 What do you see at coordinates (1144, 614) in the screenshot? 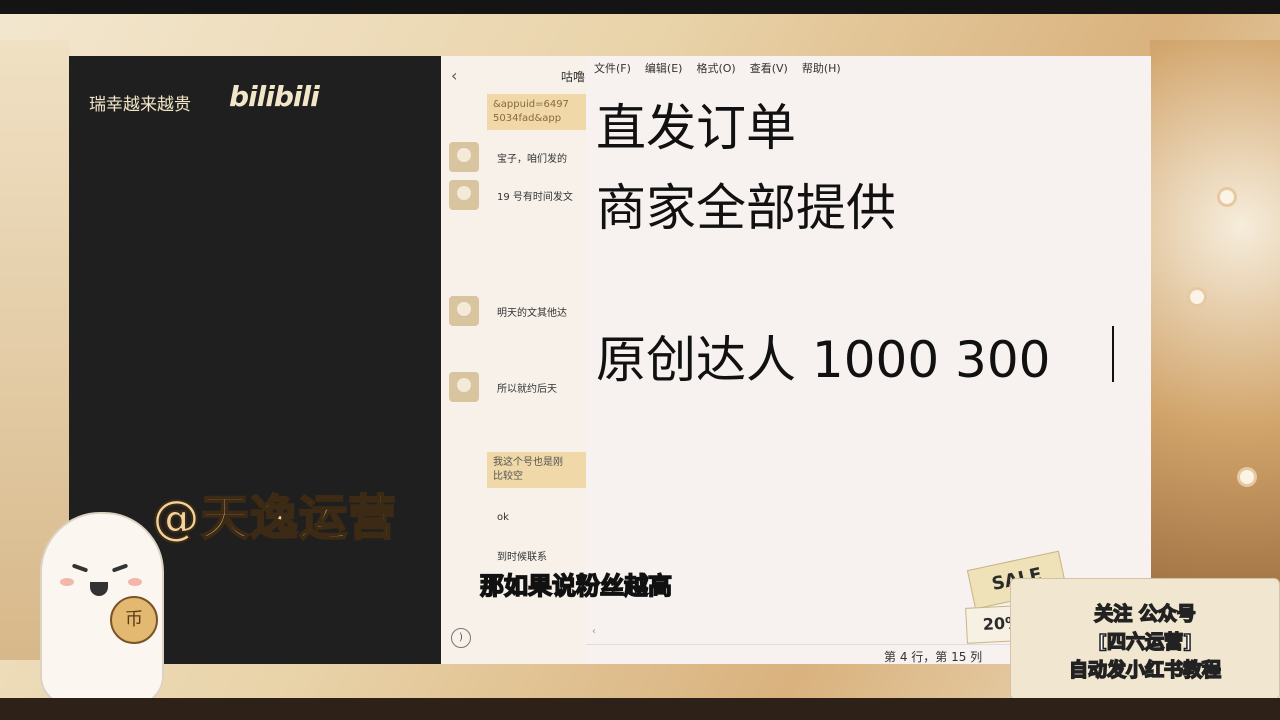
I see `promo-line: 关注 公众号` at bounding box center [1144, 614].